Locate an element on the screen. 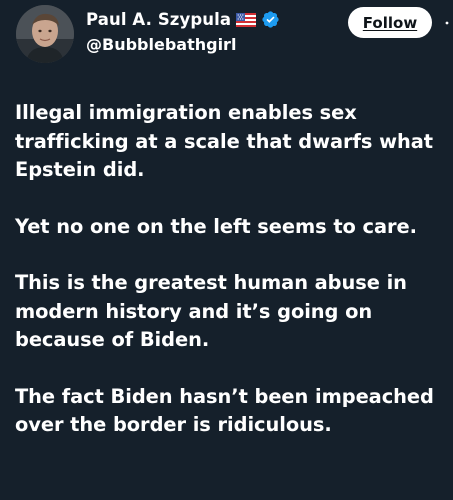  tweet-header: Paul A. Szypula @Bubblebathgirl Follow is located at coordinates (226, 35).